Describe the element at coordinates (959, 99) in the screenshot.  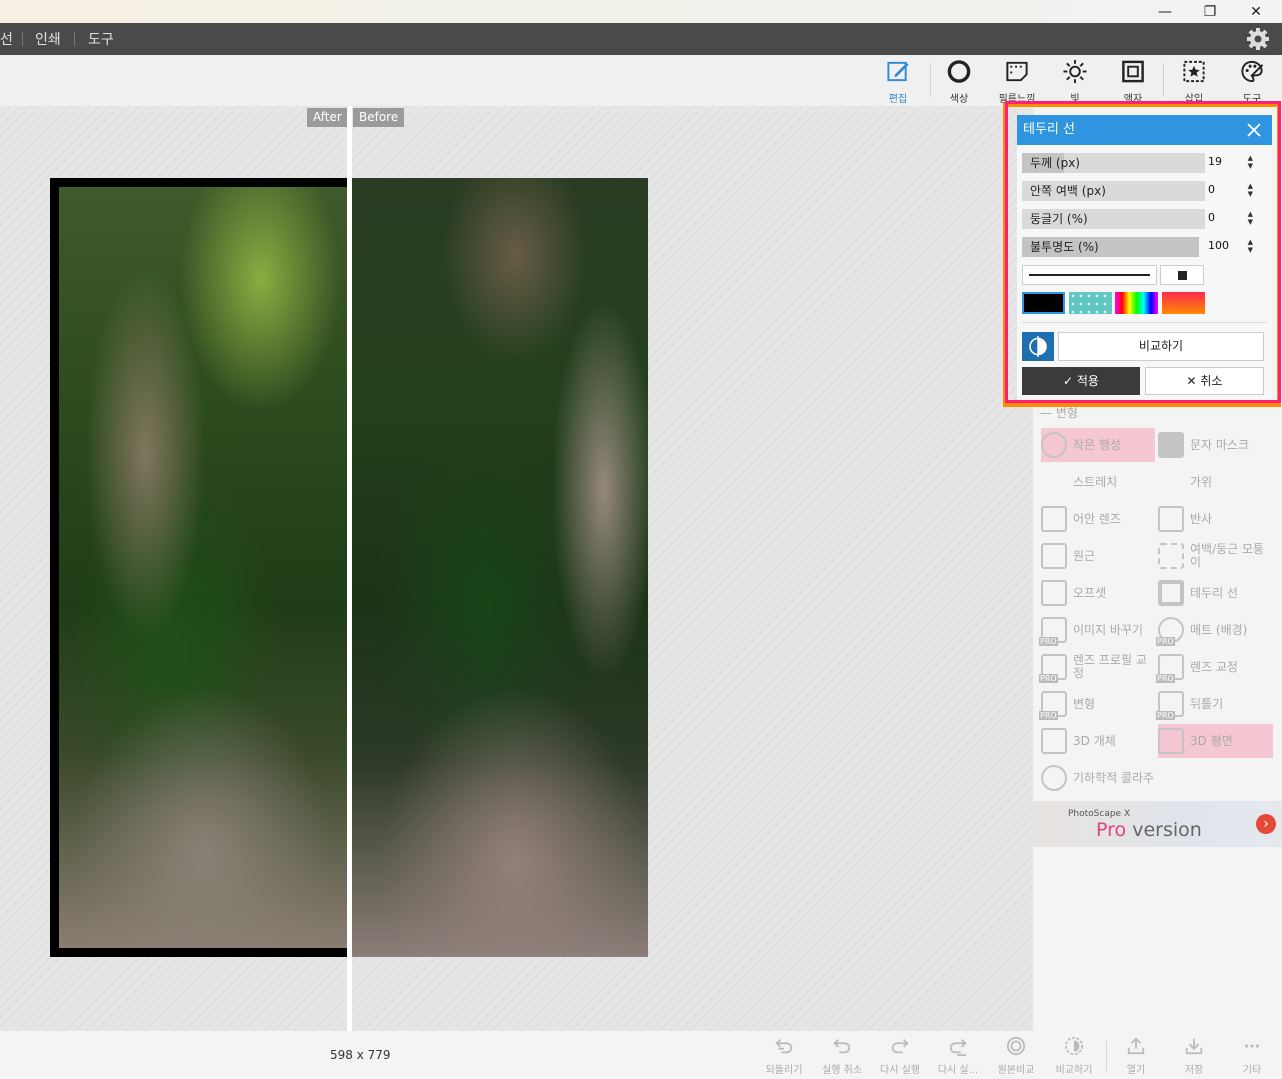
I see `tool-label: 색상` at that location.